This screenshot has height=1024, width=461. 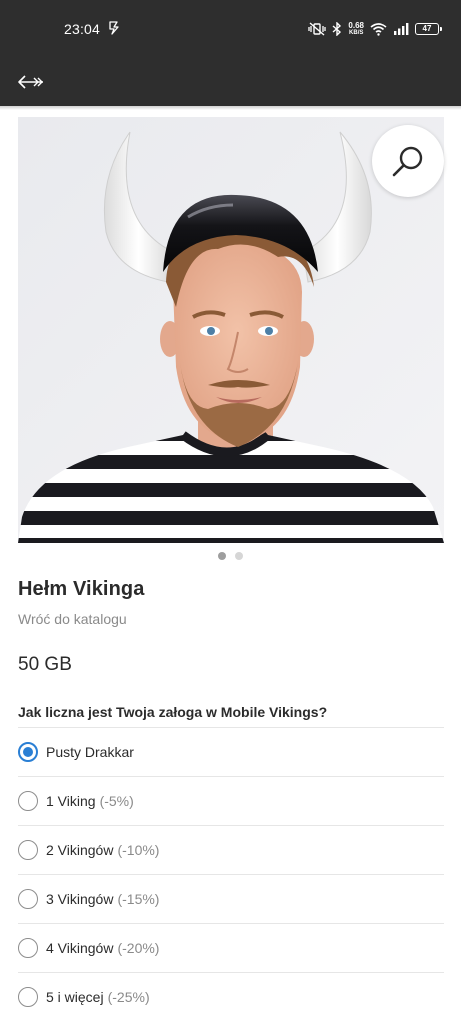 I want to click on option-discount: (-15%), so click(x=138, y=899).